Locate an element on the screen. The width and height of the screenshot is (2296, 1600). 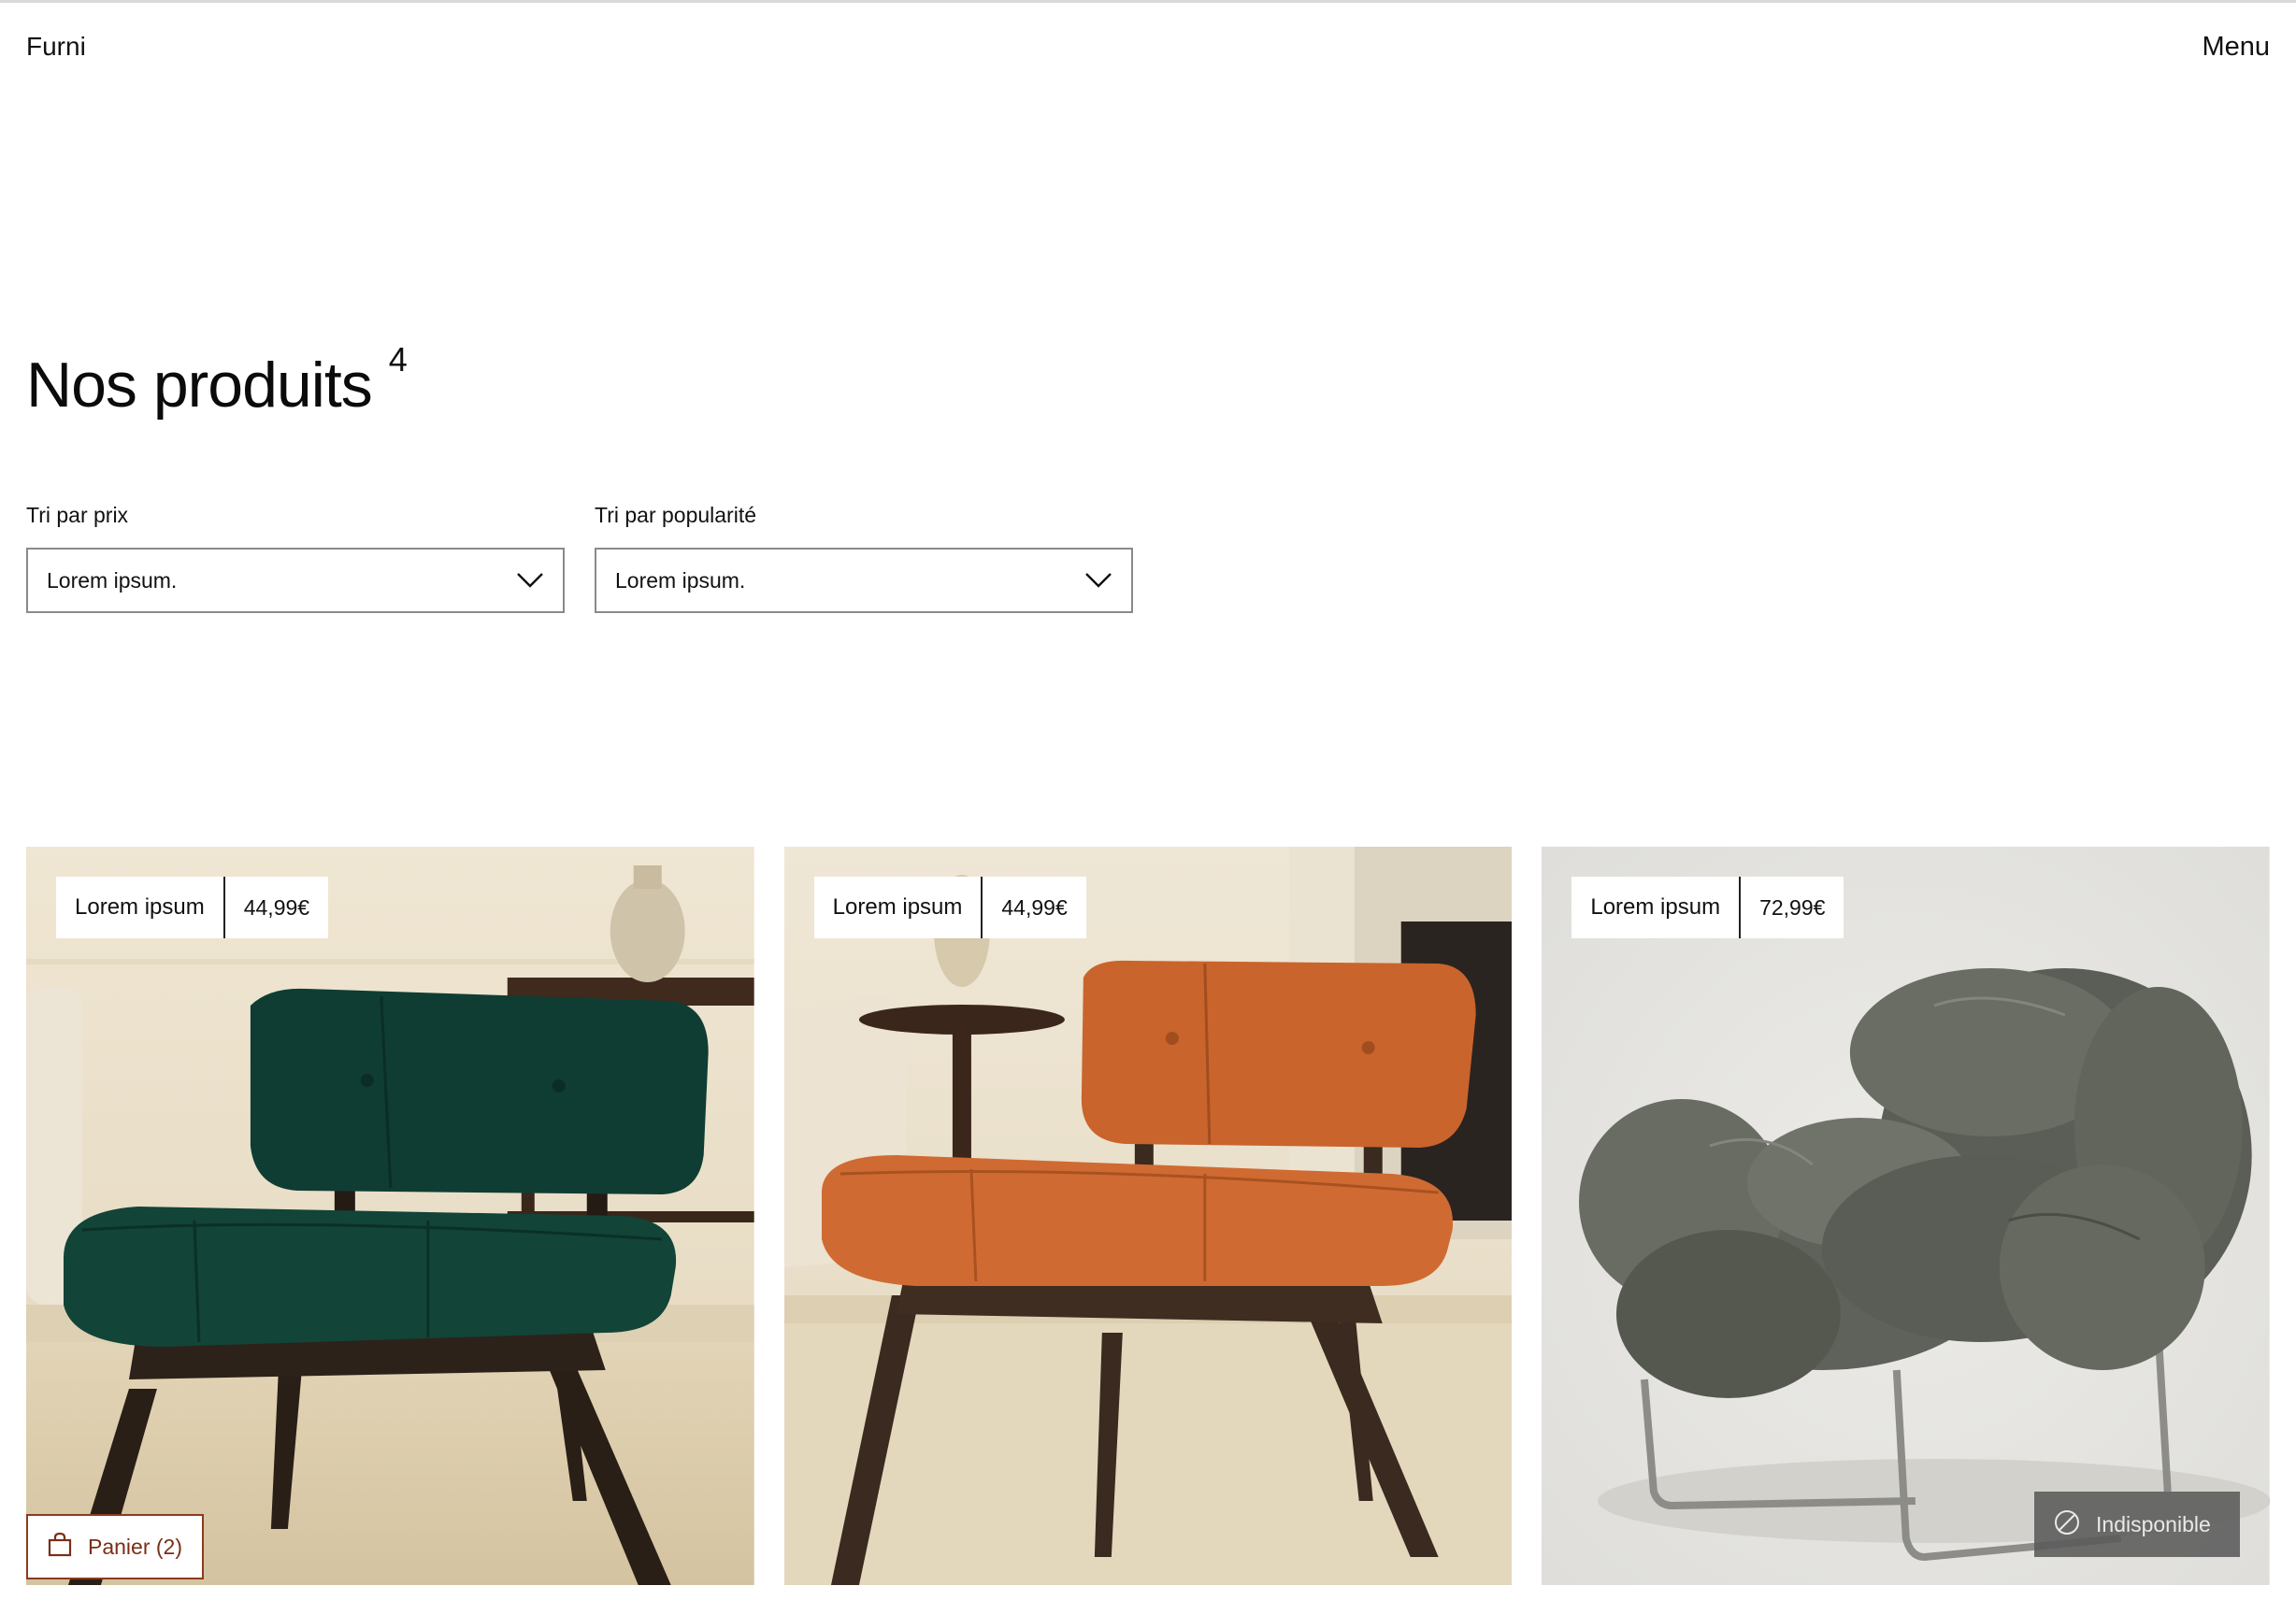
product-card: Lorem ipsum 44,99€ Panier (2) is located at coordinates (390, 1216).